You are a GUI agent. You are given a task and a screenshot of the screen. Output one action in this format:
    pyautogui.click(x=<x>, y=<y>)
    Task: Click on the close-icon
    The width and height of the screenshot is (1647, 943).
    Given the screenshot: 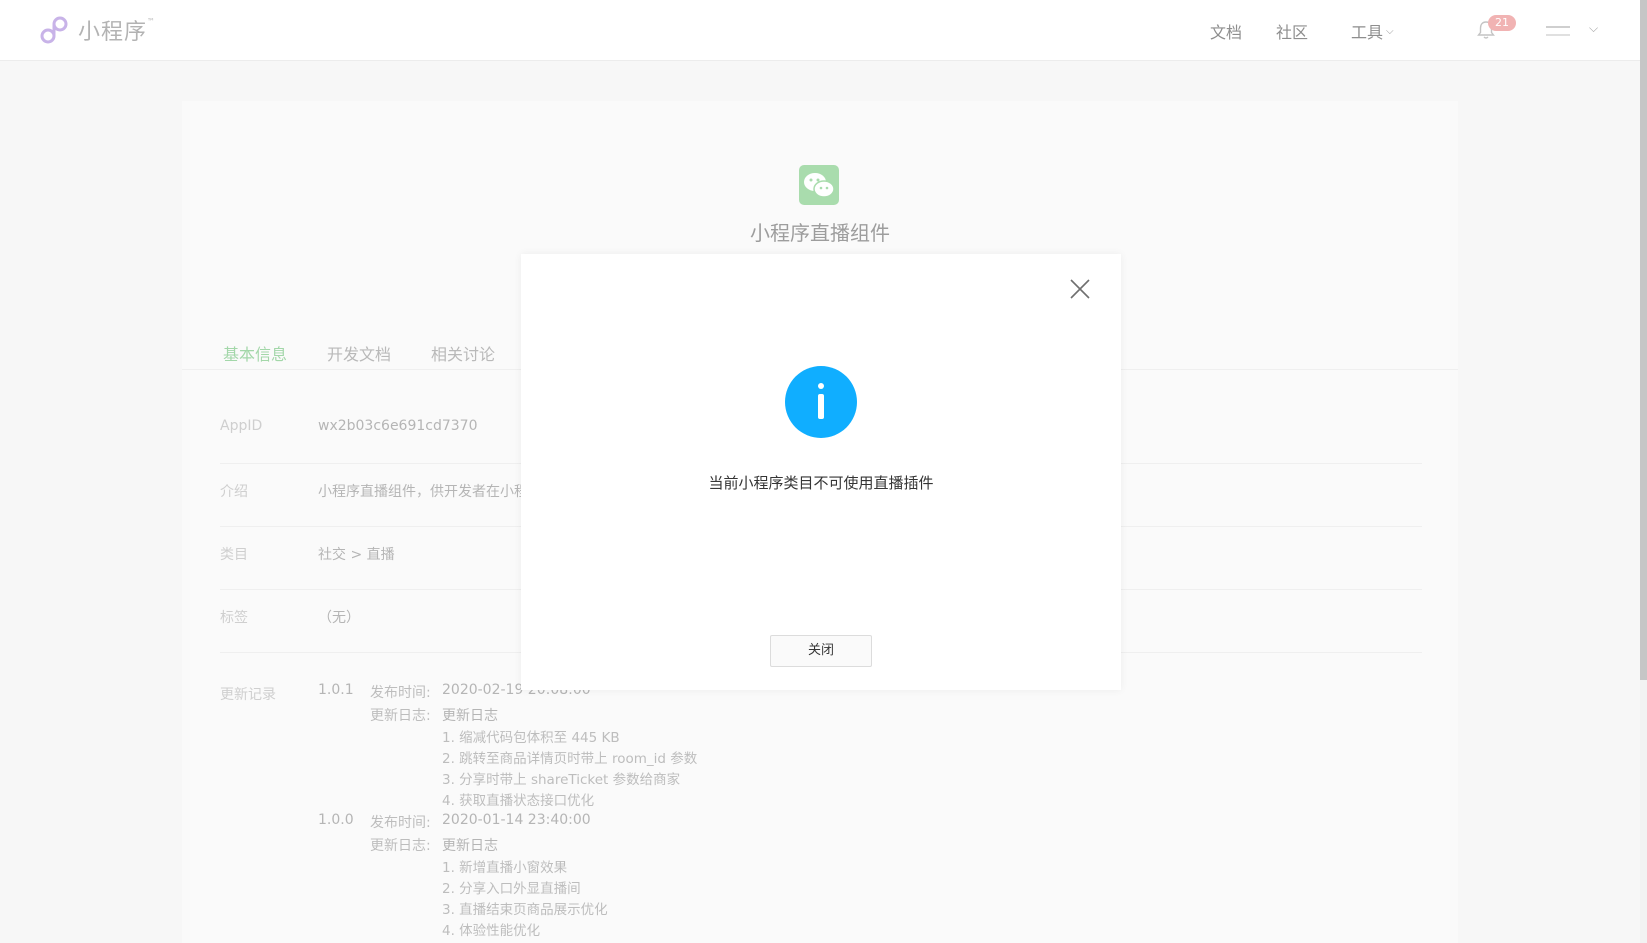 What is the action you would take?
    pyautogui.click(x=1080, y=289)
    